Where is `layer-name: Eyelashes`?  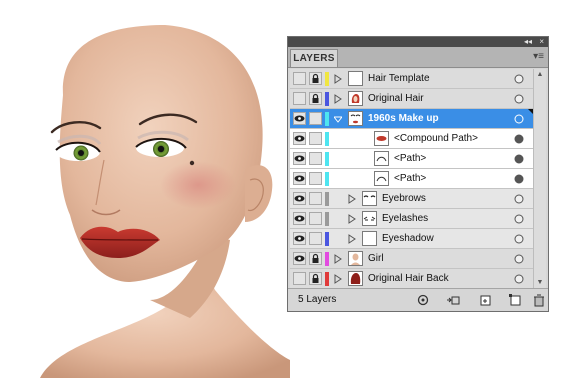
layer-name: Eyelashes is located at coordinates (405, 218).